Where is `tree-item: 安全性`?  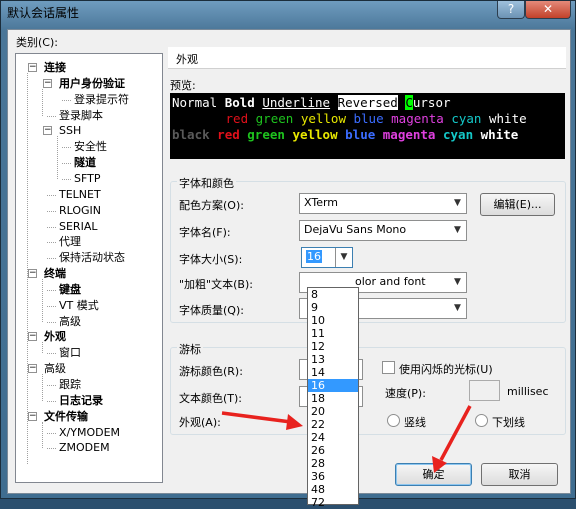 tree-item: 安全性 is located at coordinates (90, 146).